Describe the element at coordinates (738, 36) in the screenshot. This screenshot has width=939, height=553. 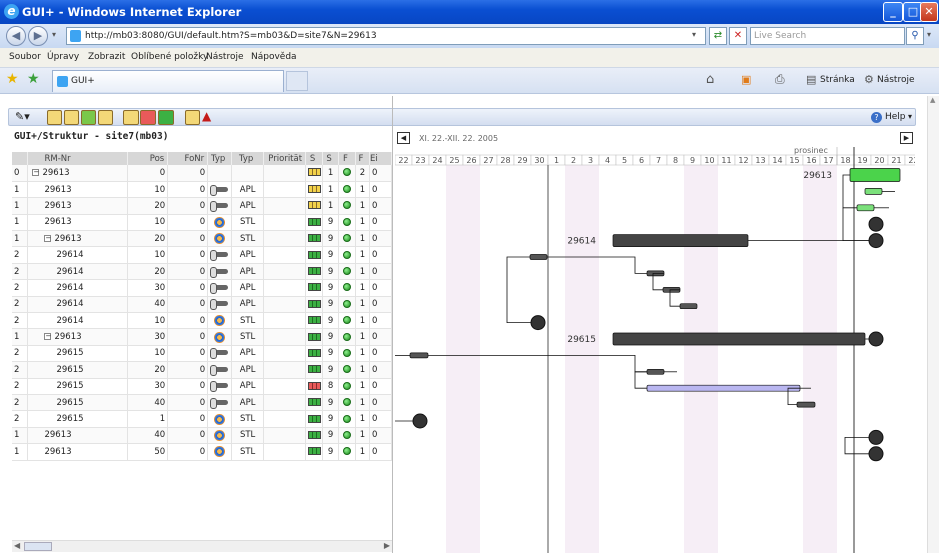
I see `stop-button: ✕` at that location.